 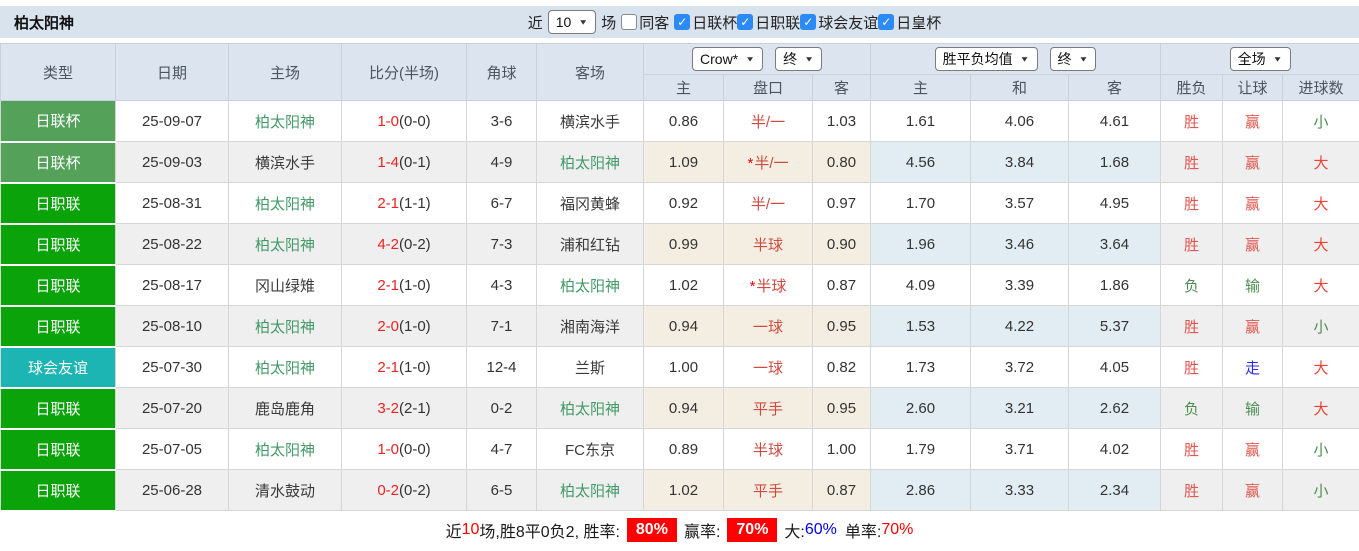 What do you see at coordinates (172, 244) in the screenshot?
I see `cell-date: 25-08-22` at bounding box center [172, 244].